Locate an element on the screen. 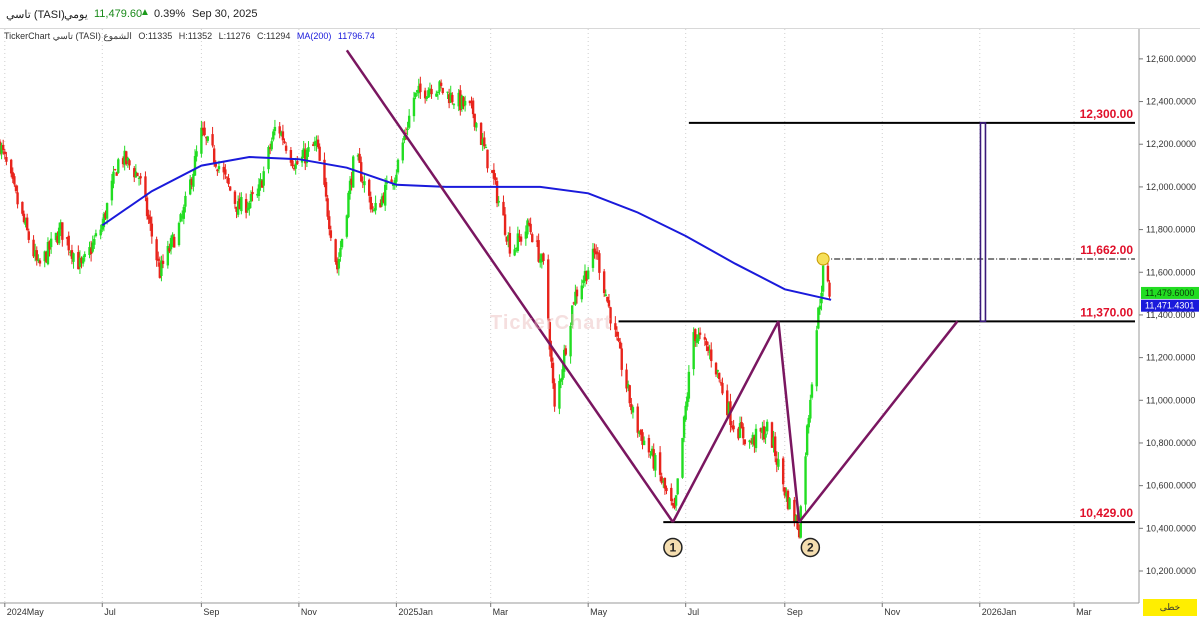  point-label-text: 1 is located at coordinates (673, 548).